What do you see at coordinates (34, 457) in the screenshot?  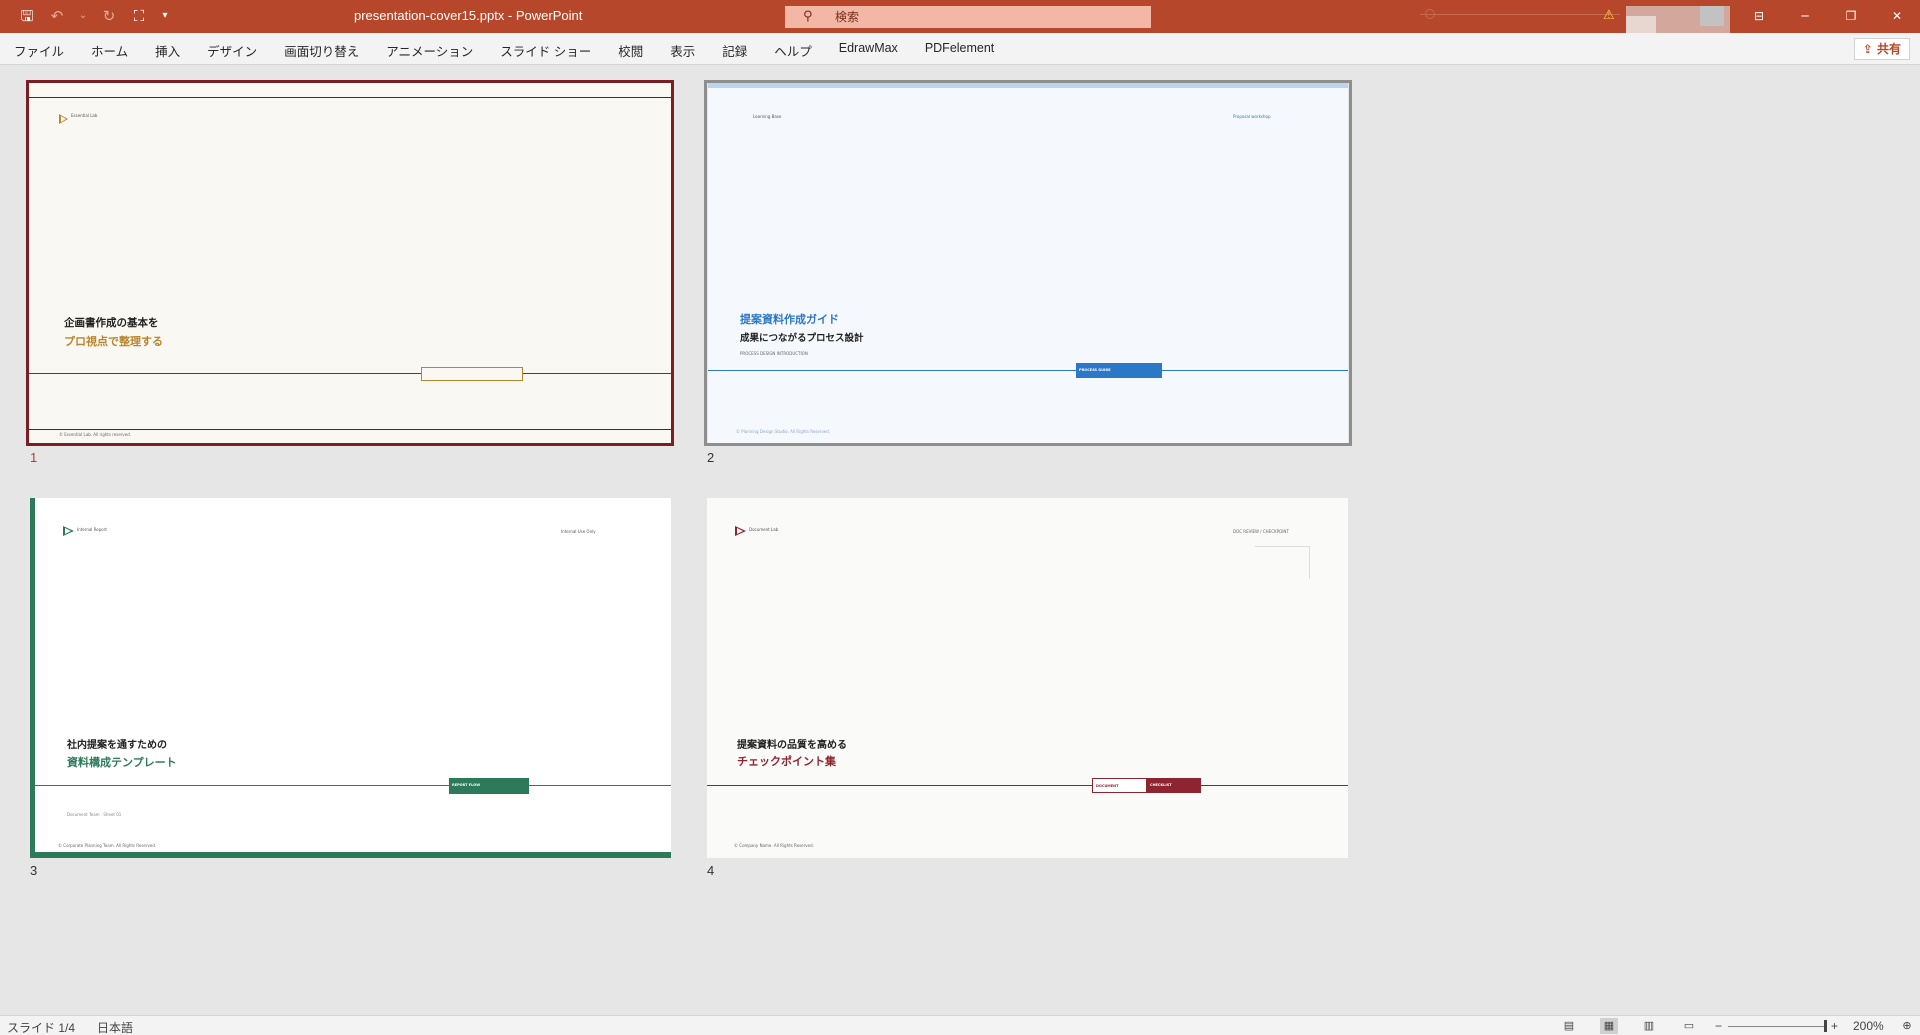 I see `slide-number-1: 1` at bounding box center [34, 457].